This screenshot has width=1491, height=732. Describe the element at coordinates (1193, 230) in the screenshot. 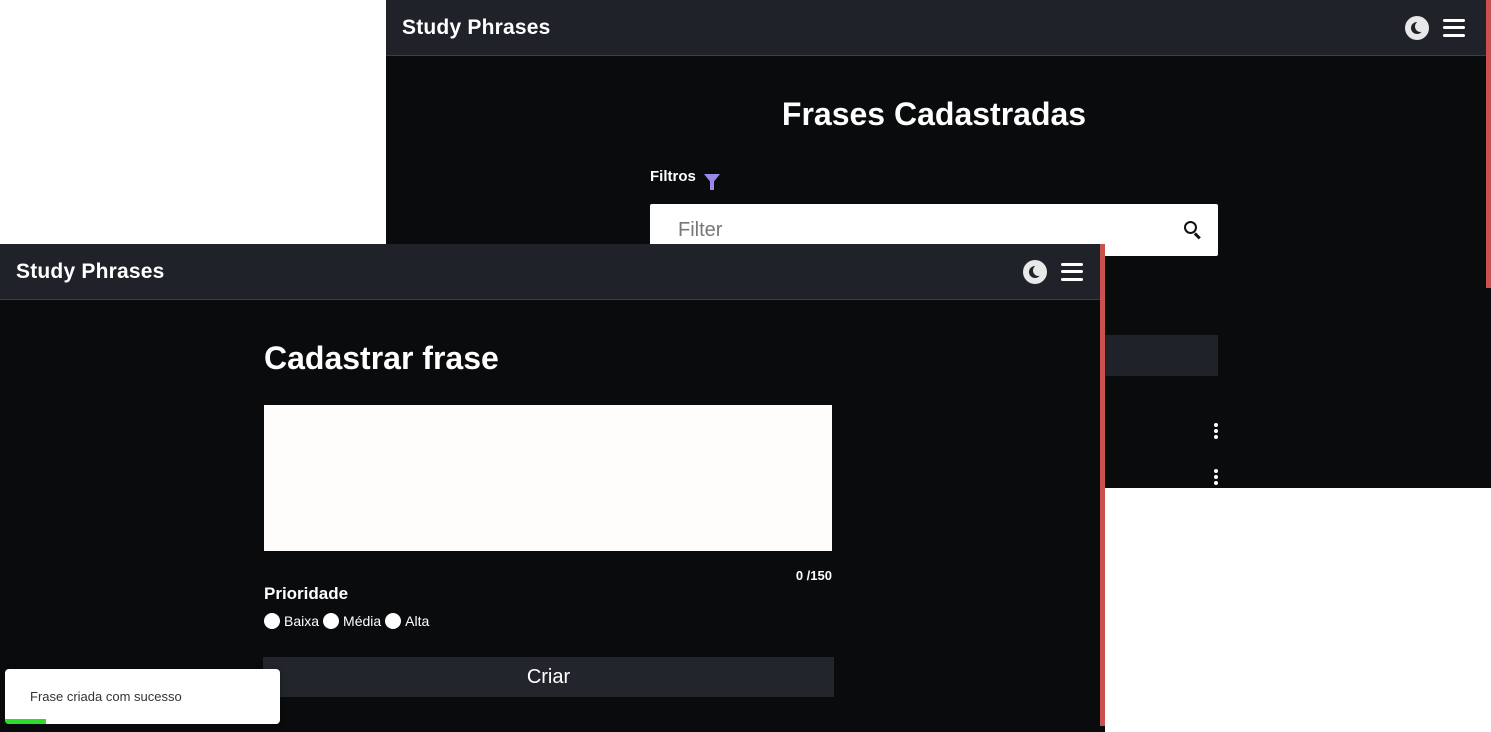

I see `search-icon` at that location.